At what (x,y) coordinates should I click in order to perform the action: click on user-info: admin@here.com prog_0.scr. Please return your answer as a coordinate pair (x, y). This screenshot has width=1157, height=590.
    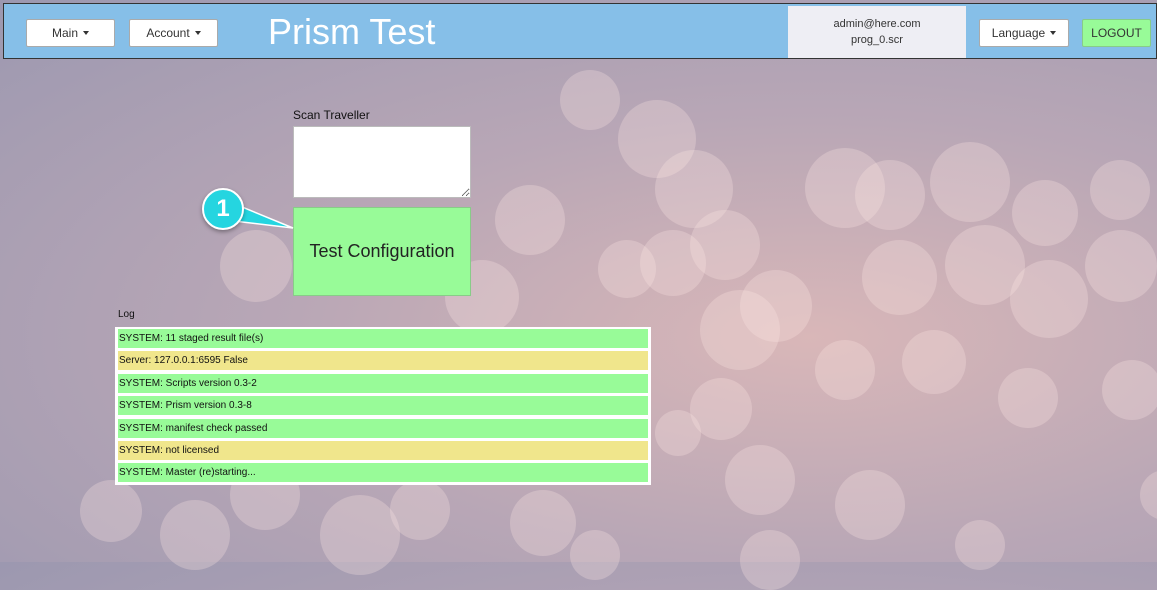
    Looking at the image, I should click on (877, 32).